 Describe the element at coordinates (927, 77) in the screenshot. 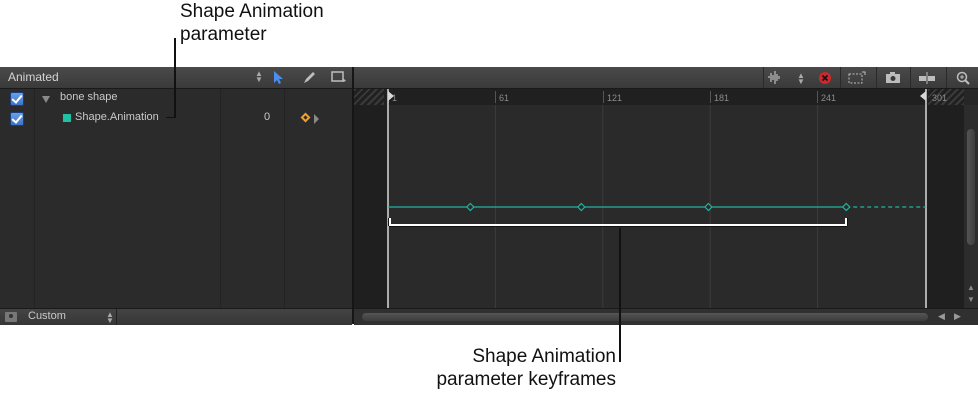

I see `fit-curves-icon` at that location.